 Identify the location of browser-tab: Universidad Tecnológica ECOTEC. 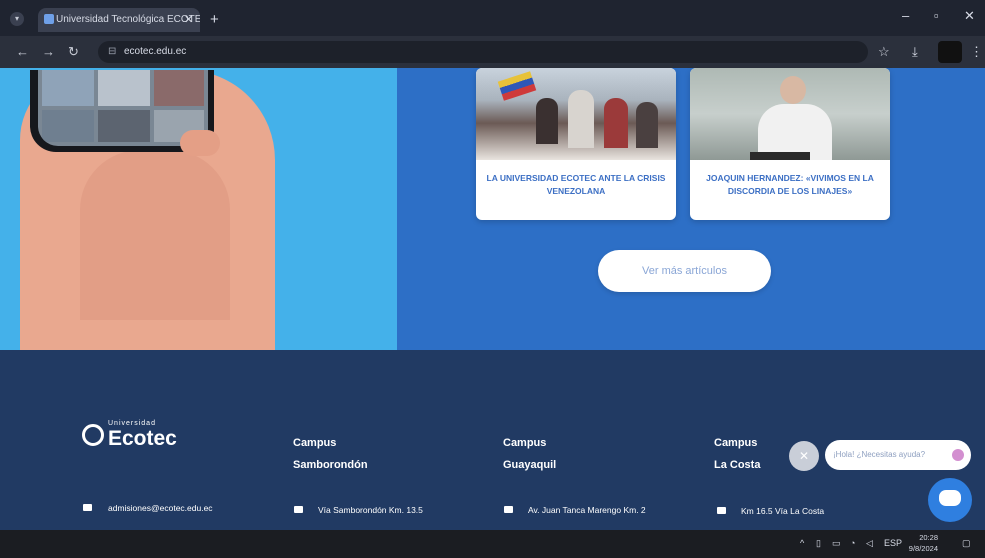
(119, 20).